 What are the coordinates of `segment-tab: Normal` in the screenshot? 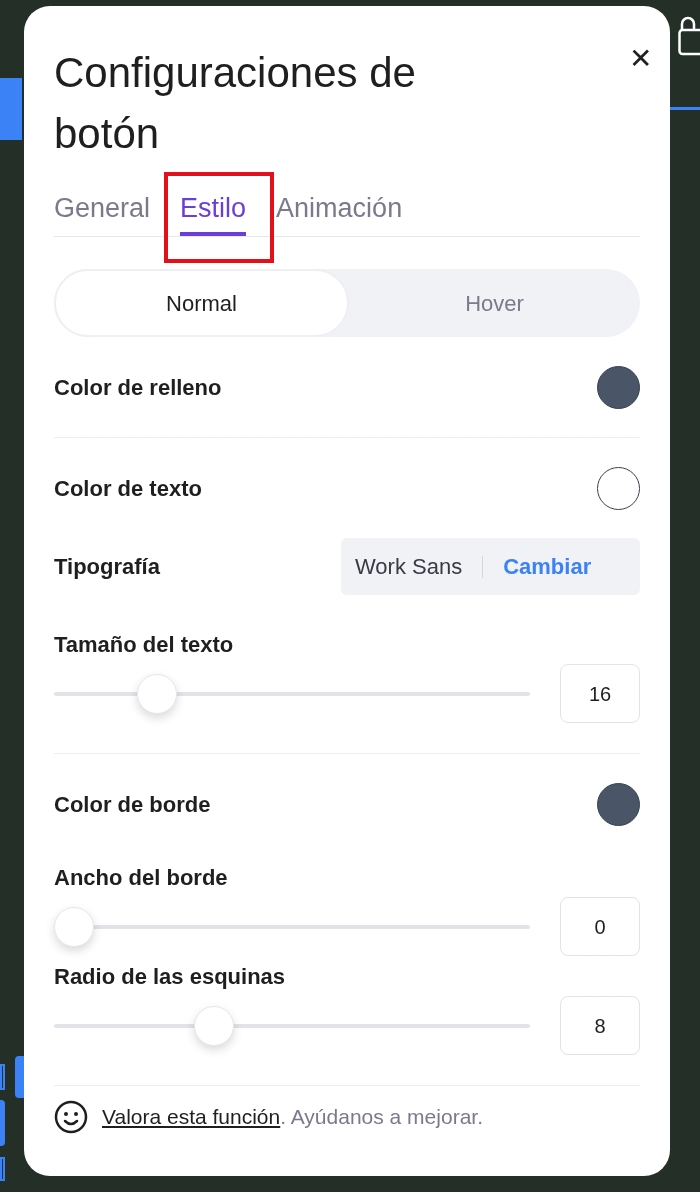 It's located at (201, 303).